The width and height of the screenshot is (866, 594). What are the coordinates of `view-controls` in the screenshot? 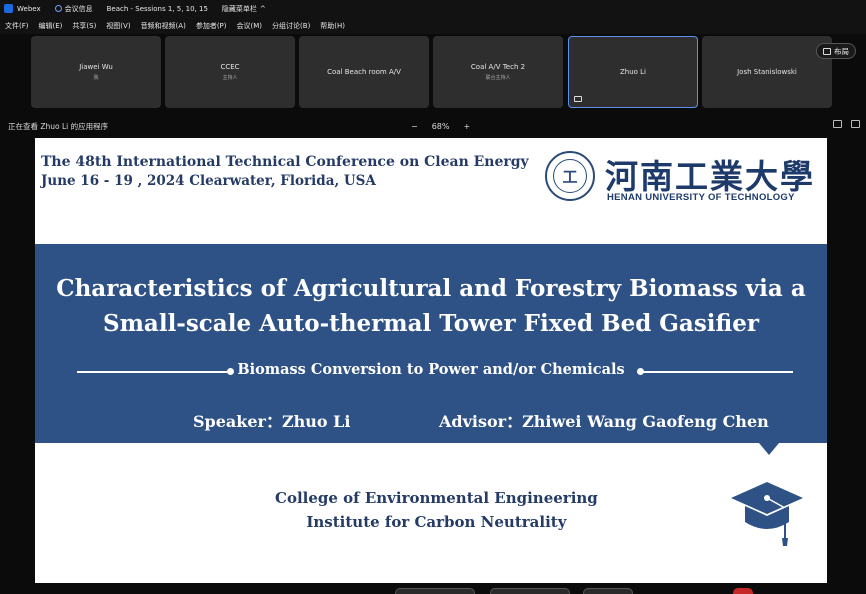 It's located at (842, 124).